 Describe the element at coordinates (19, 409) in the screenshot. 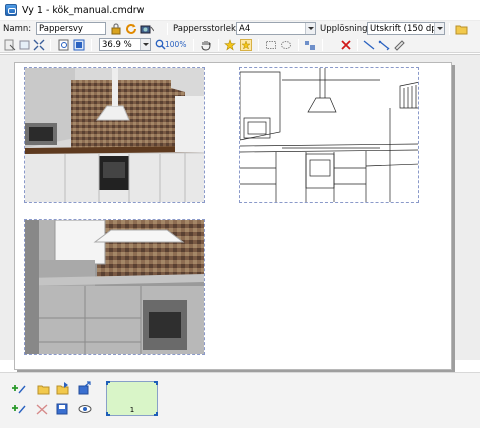

I see `add-page-icon` at that location.